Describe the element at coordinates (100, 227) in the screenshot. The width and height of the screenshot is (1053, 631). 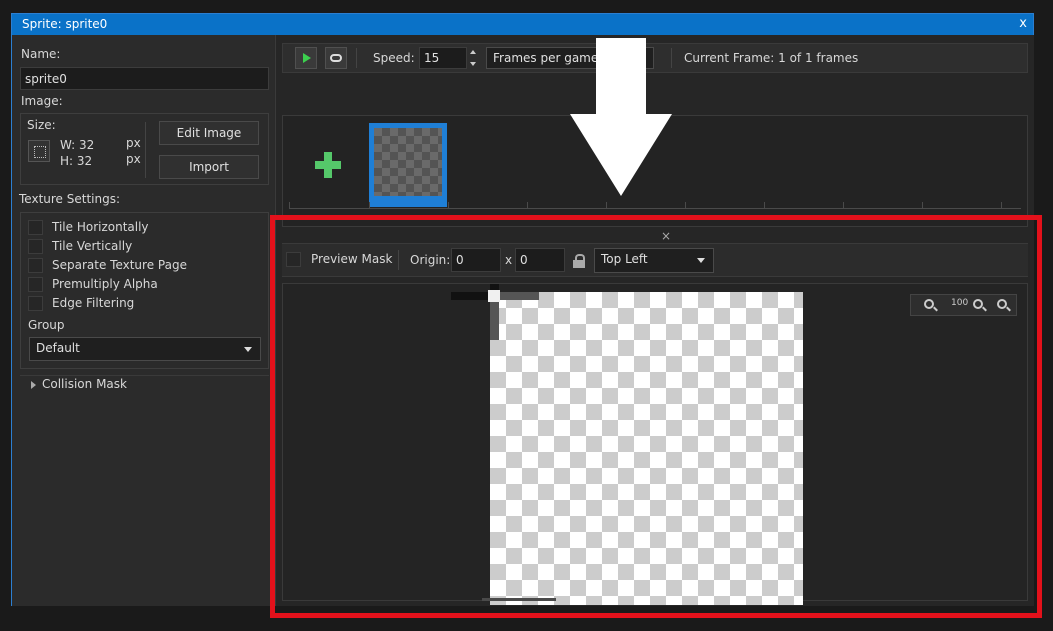
I see `checkbox-label: Tile Horizontally` at that location.